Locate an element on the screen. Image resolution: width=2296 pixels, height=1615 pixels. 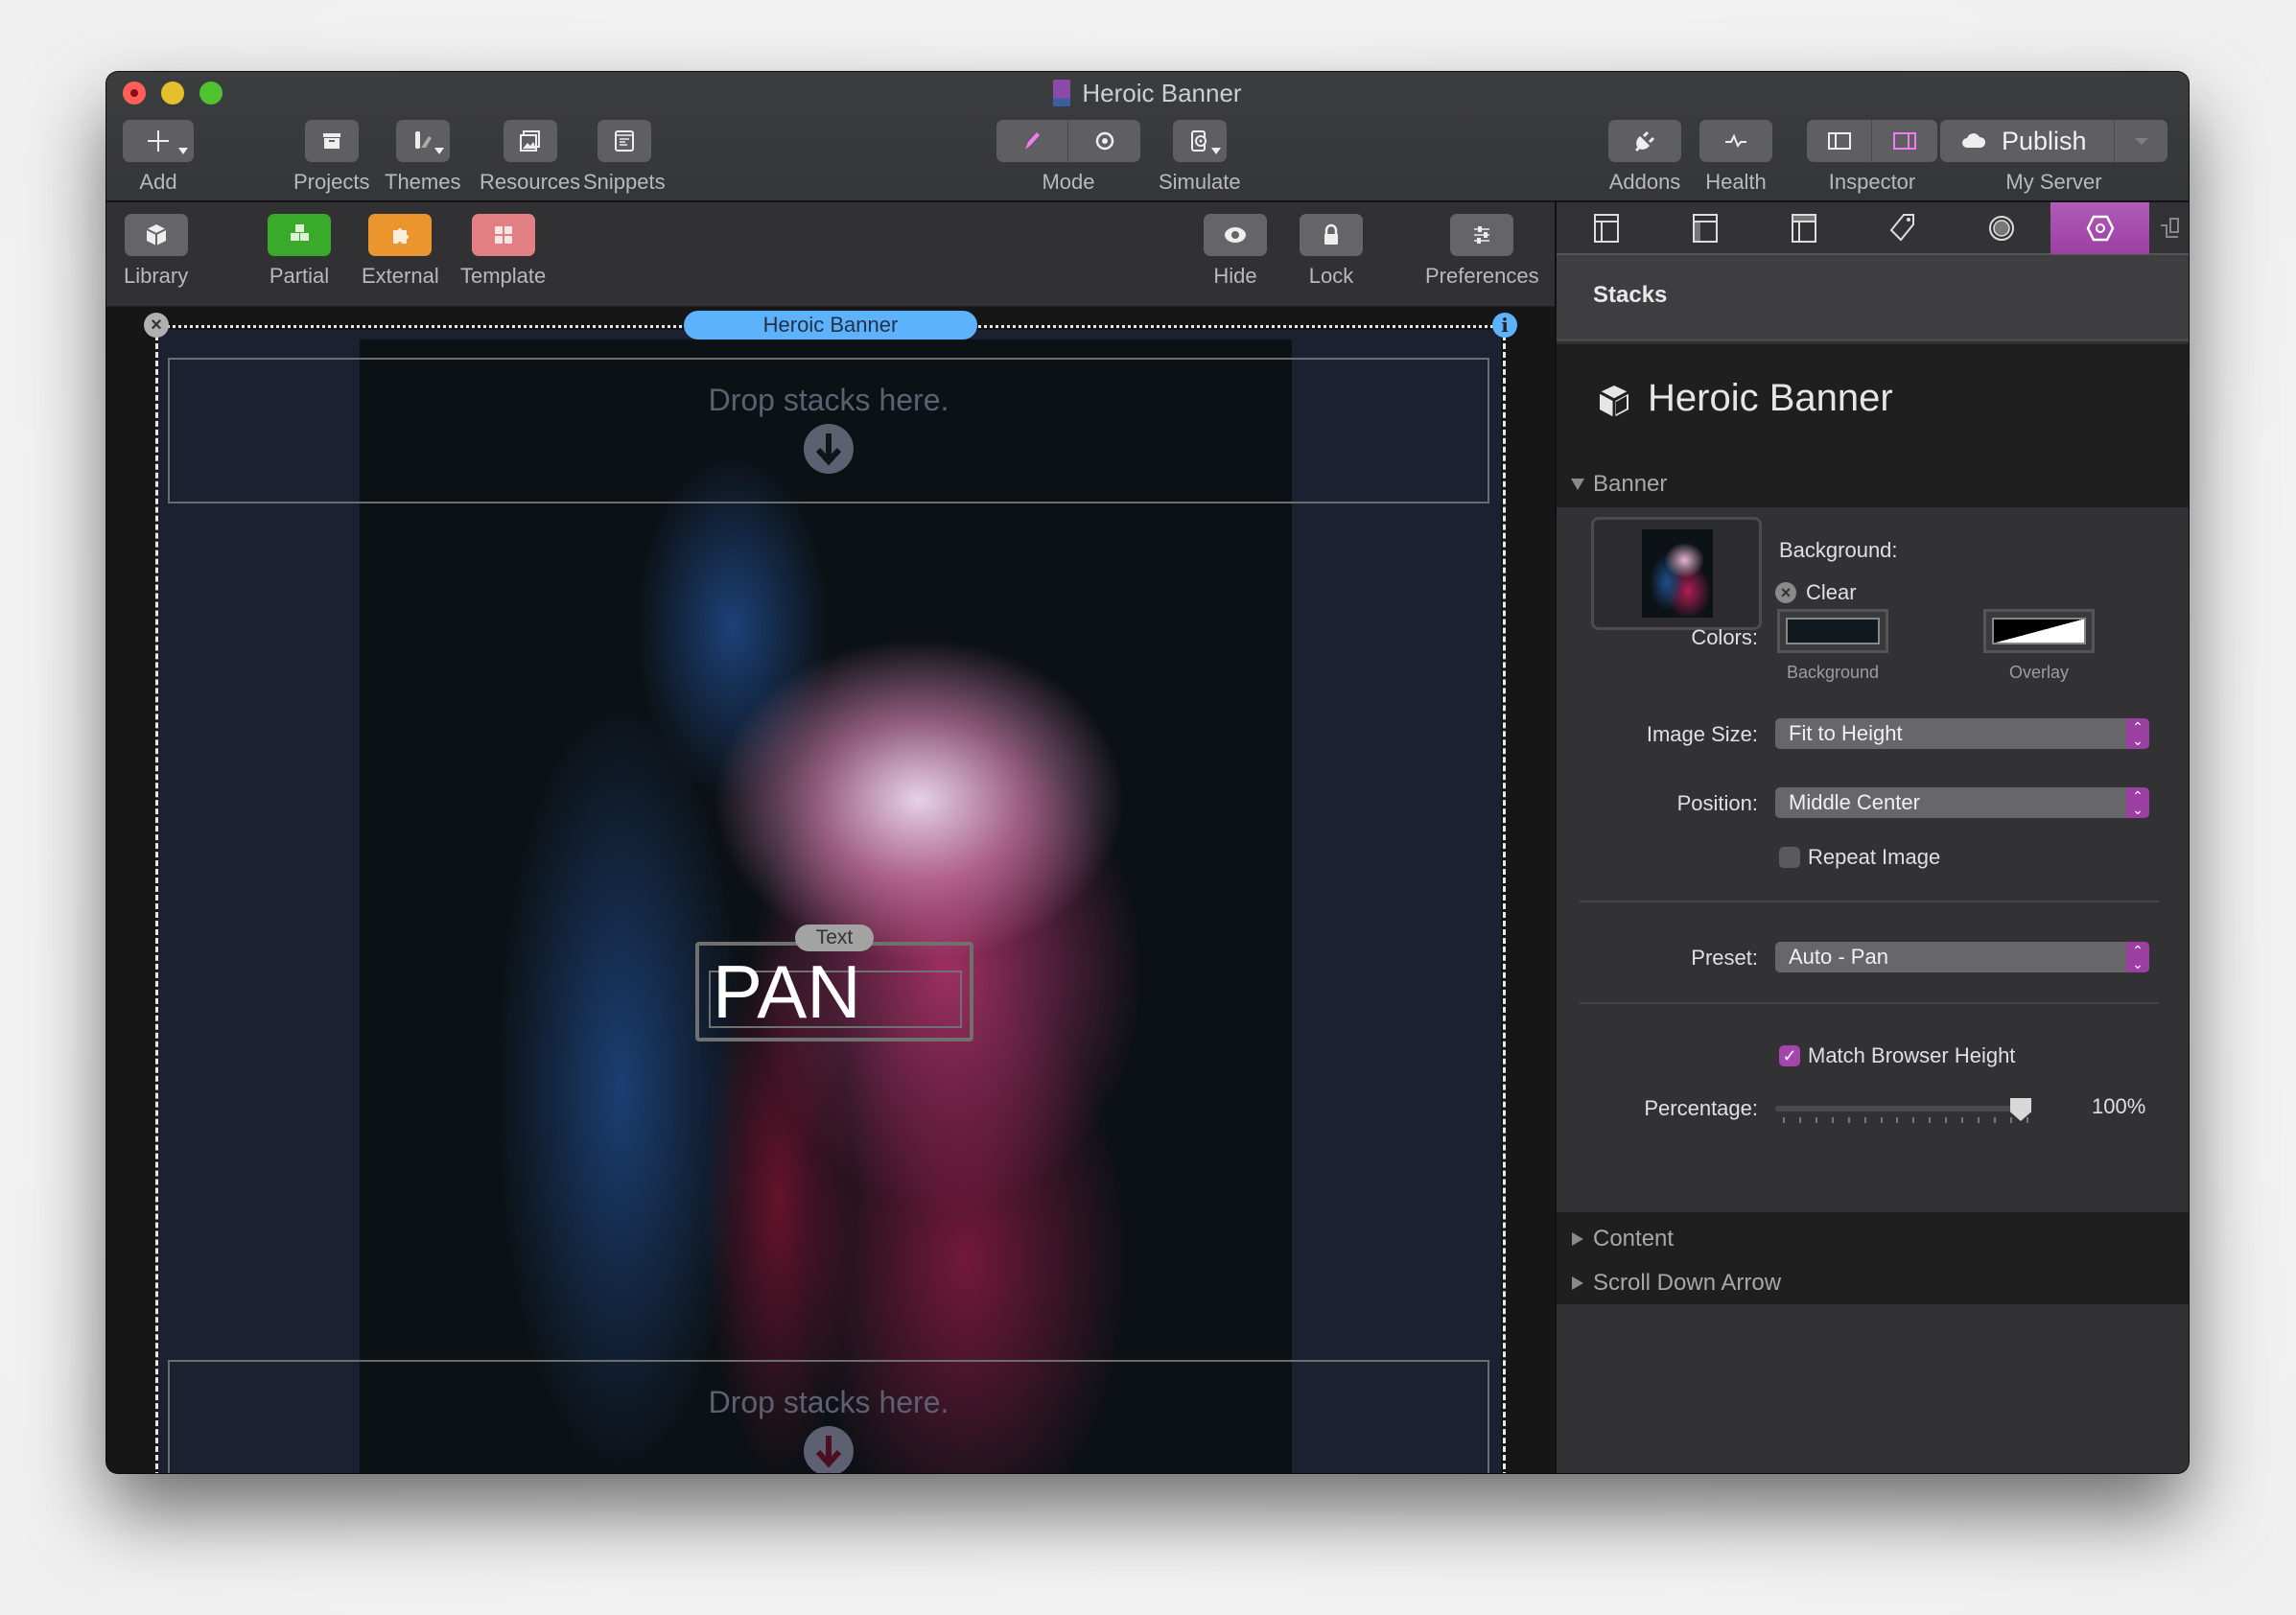
overlay-color-well is located at coordinates (2039, 631).